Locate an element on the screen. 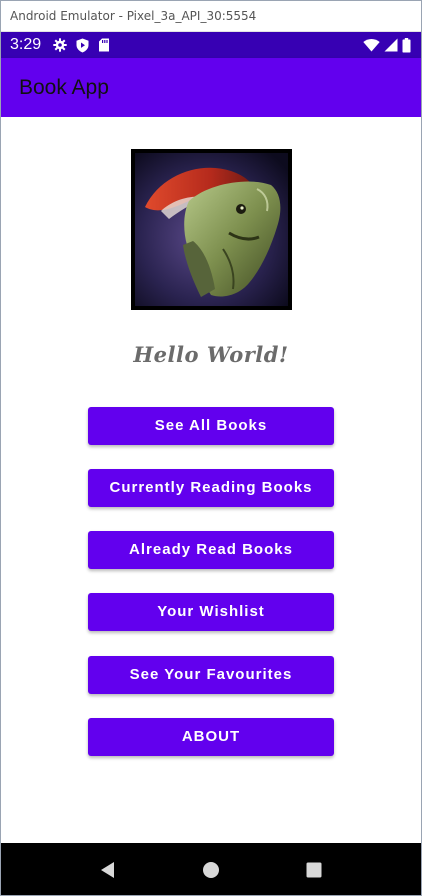  sd-card-icon is located at coordinates (104, 45).